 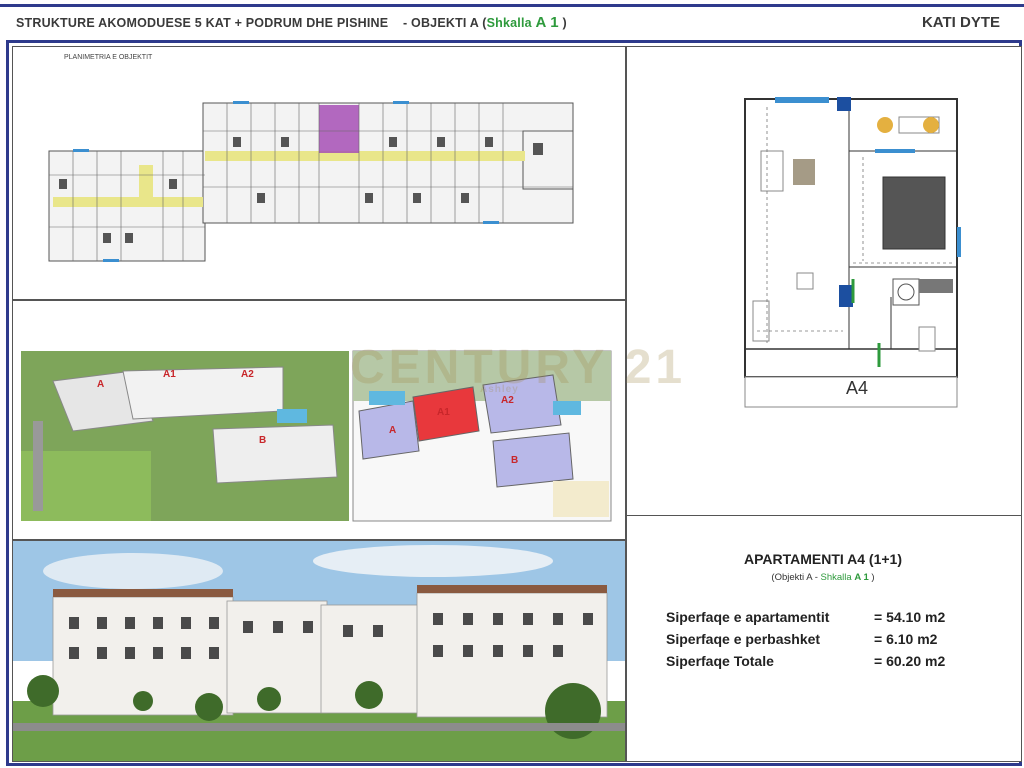 I want to click on apartment-a4-plan-drawing, so click(x=852, y=252).